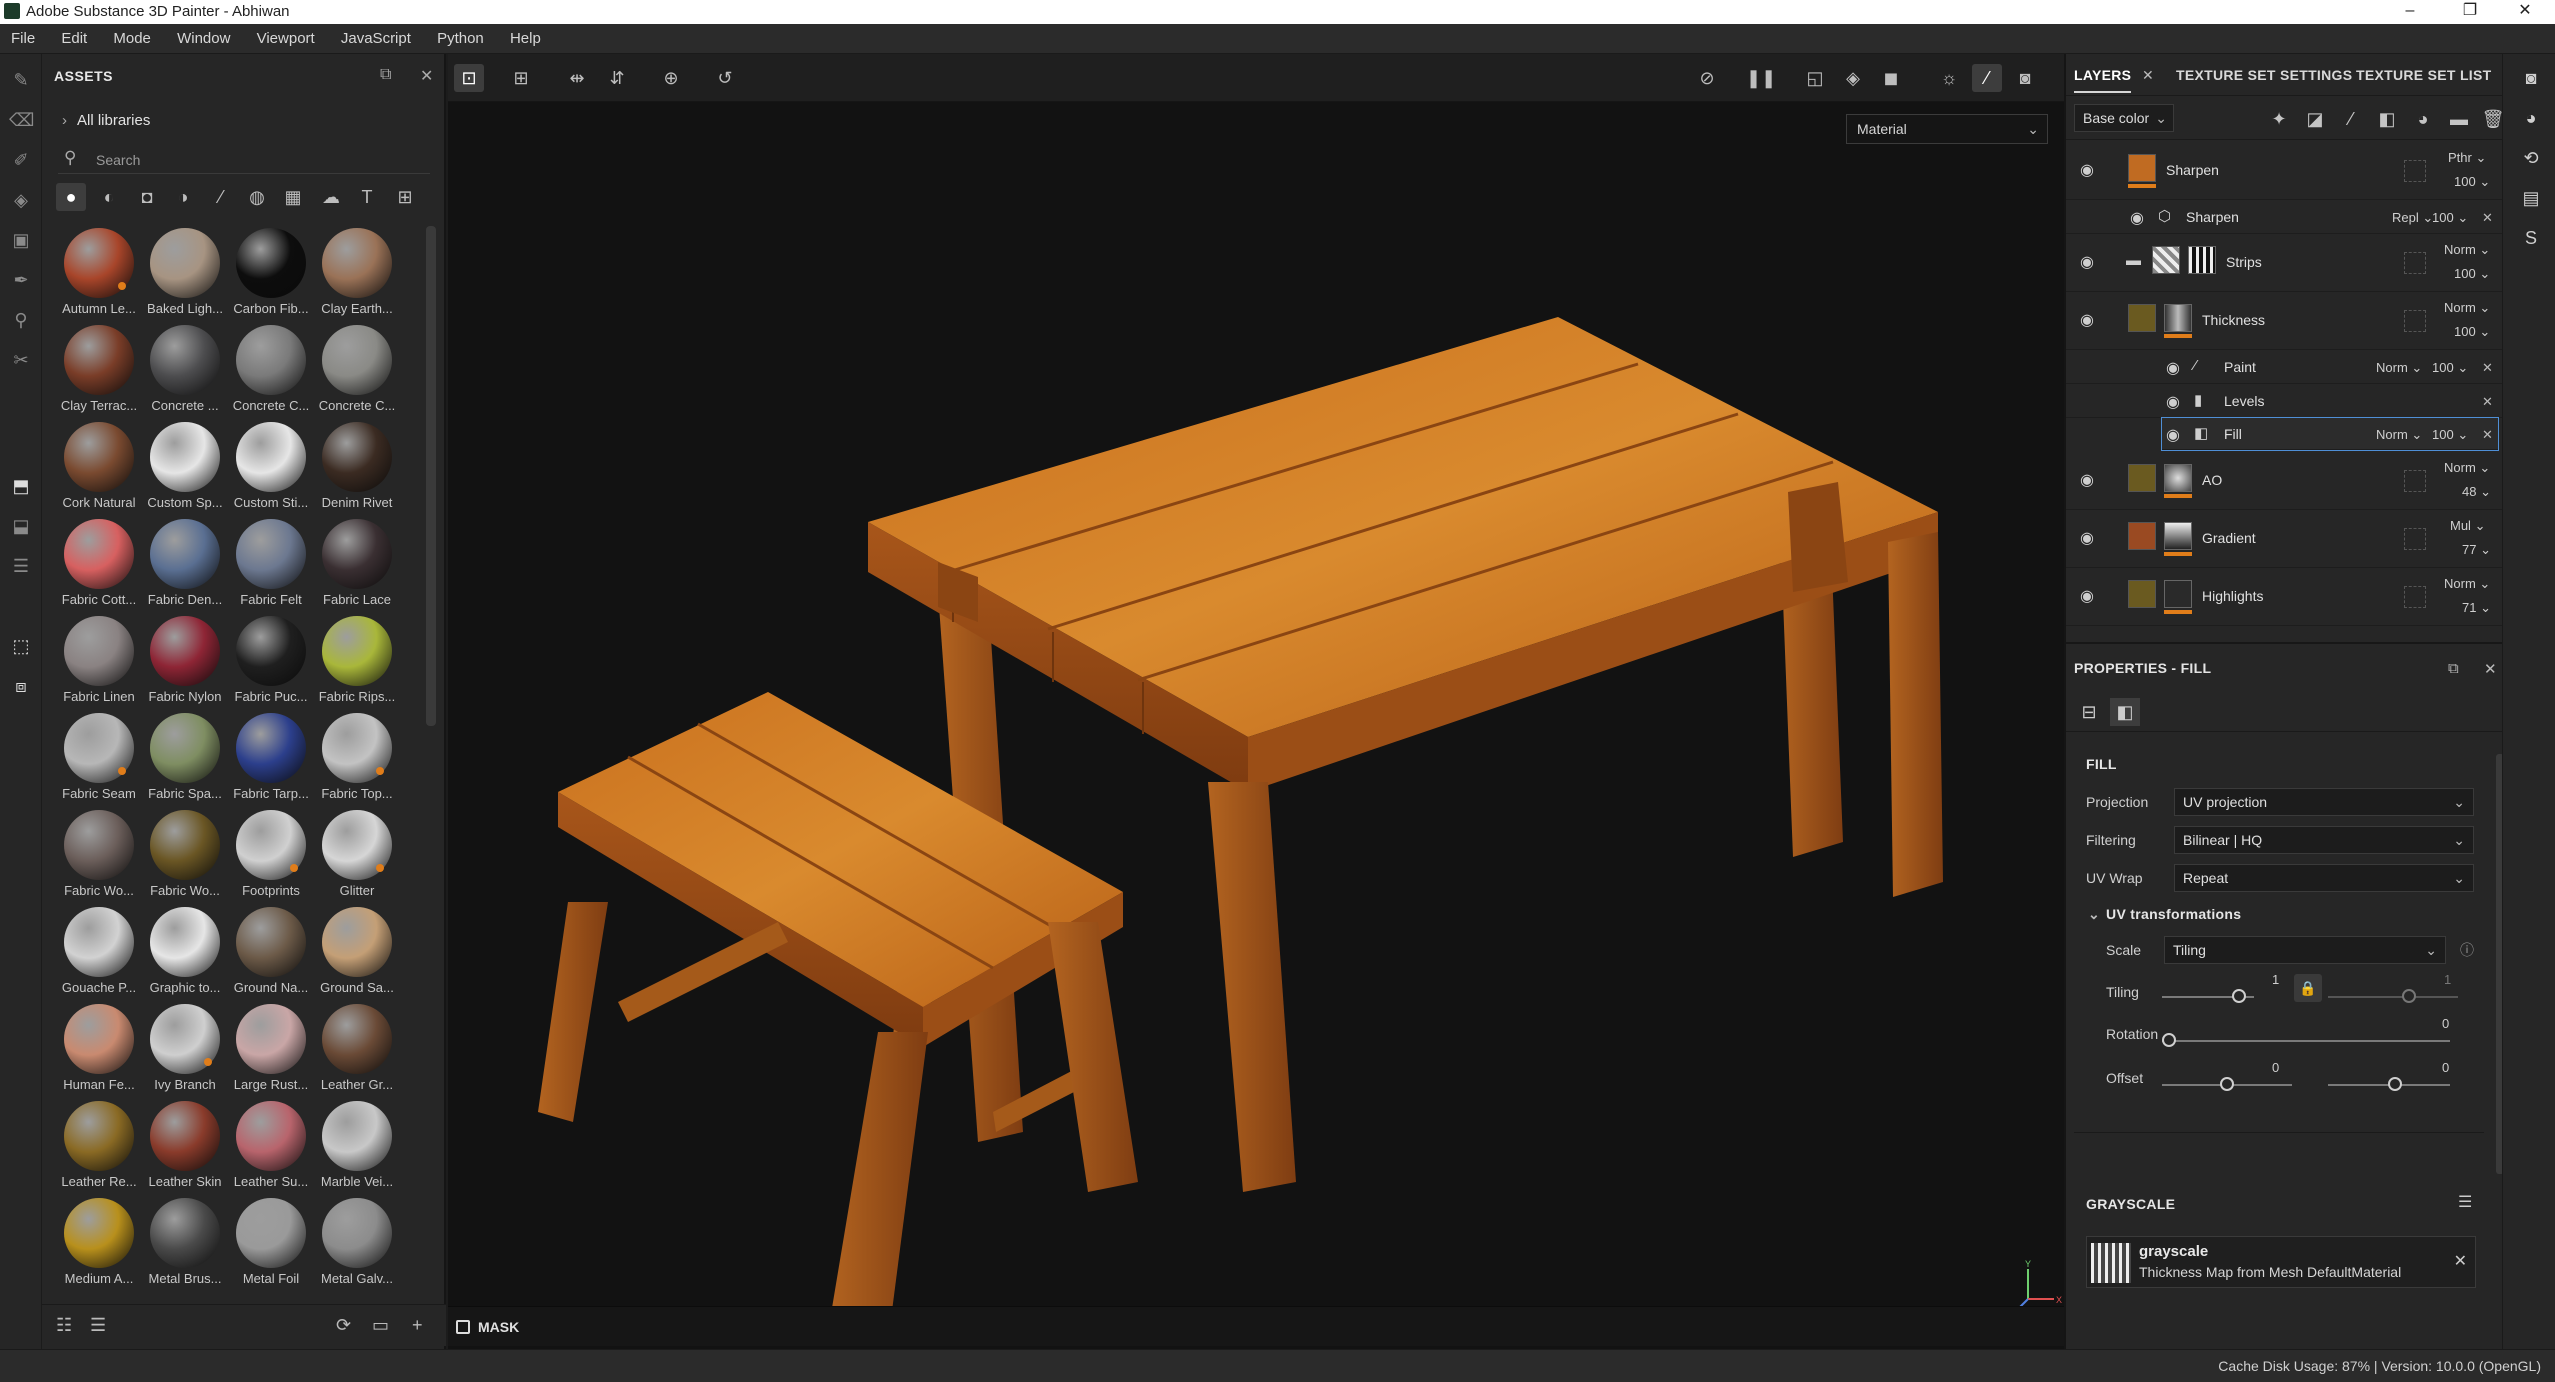 Image resolution: width=2555 pixels, height=1382 pixels. I want to click on menu-python: Python, so click(460, 39).